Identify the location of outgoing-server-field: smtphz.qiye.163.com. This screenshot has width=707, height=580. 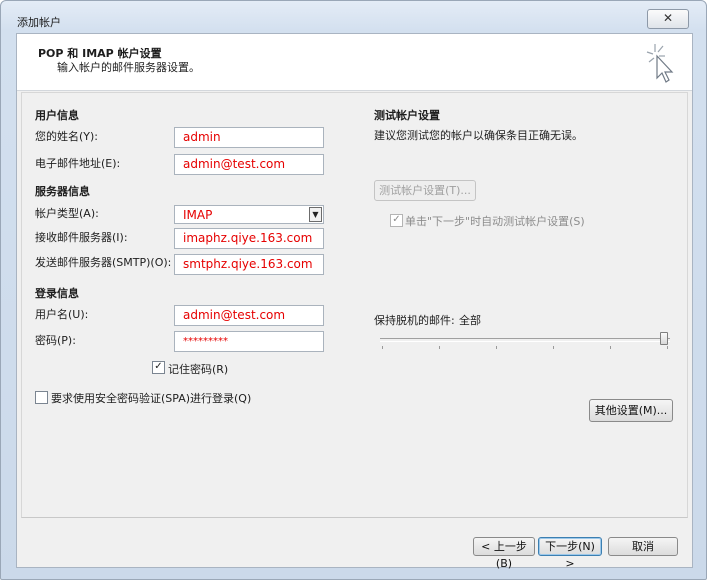
(249, 264).